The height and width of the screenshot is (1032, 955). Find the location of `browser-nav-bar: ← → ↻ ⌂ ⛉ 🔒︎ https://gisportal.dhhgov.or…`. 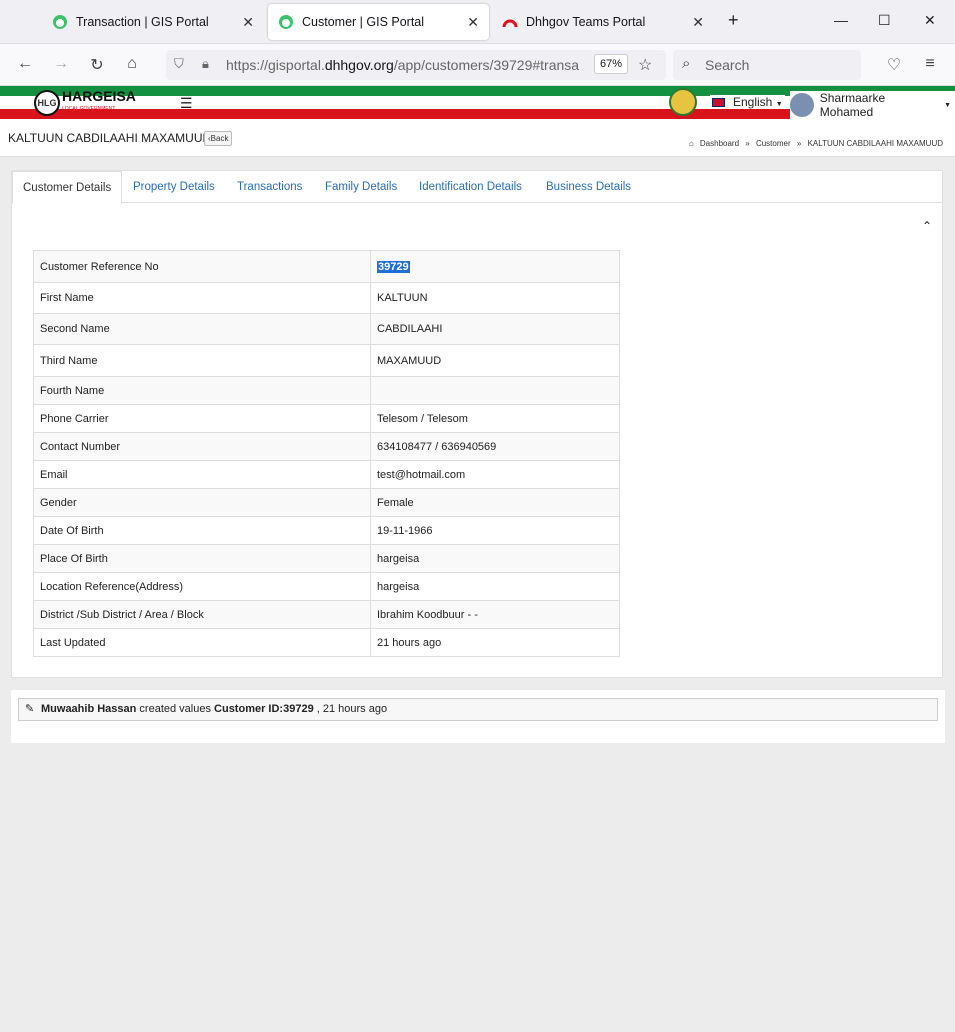

browser-nav-bar: ← → ↻ ⌂ ⛉ 🔒︎ https://gisportal.dhhgov.or… is located at coordinates (477, 65).